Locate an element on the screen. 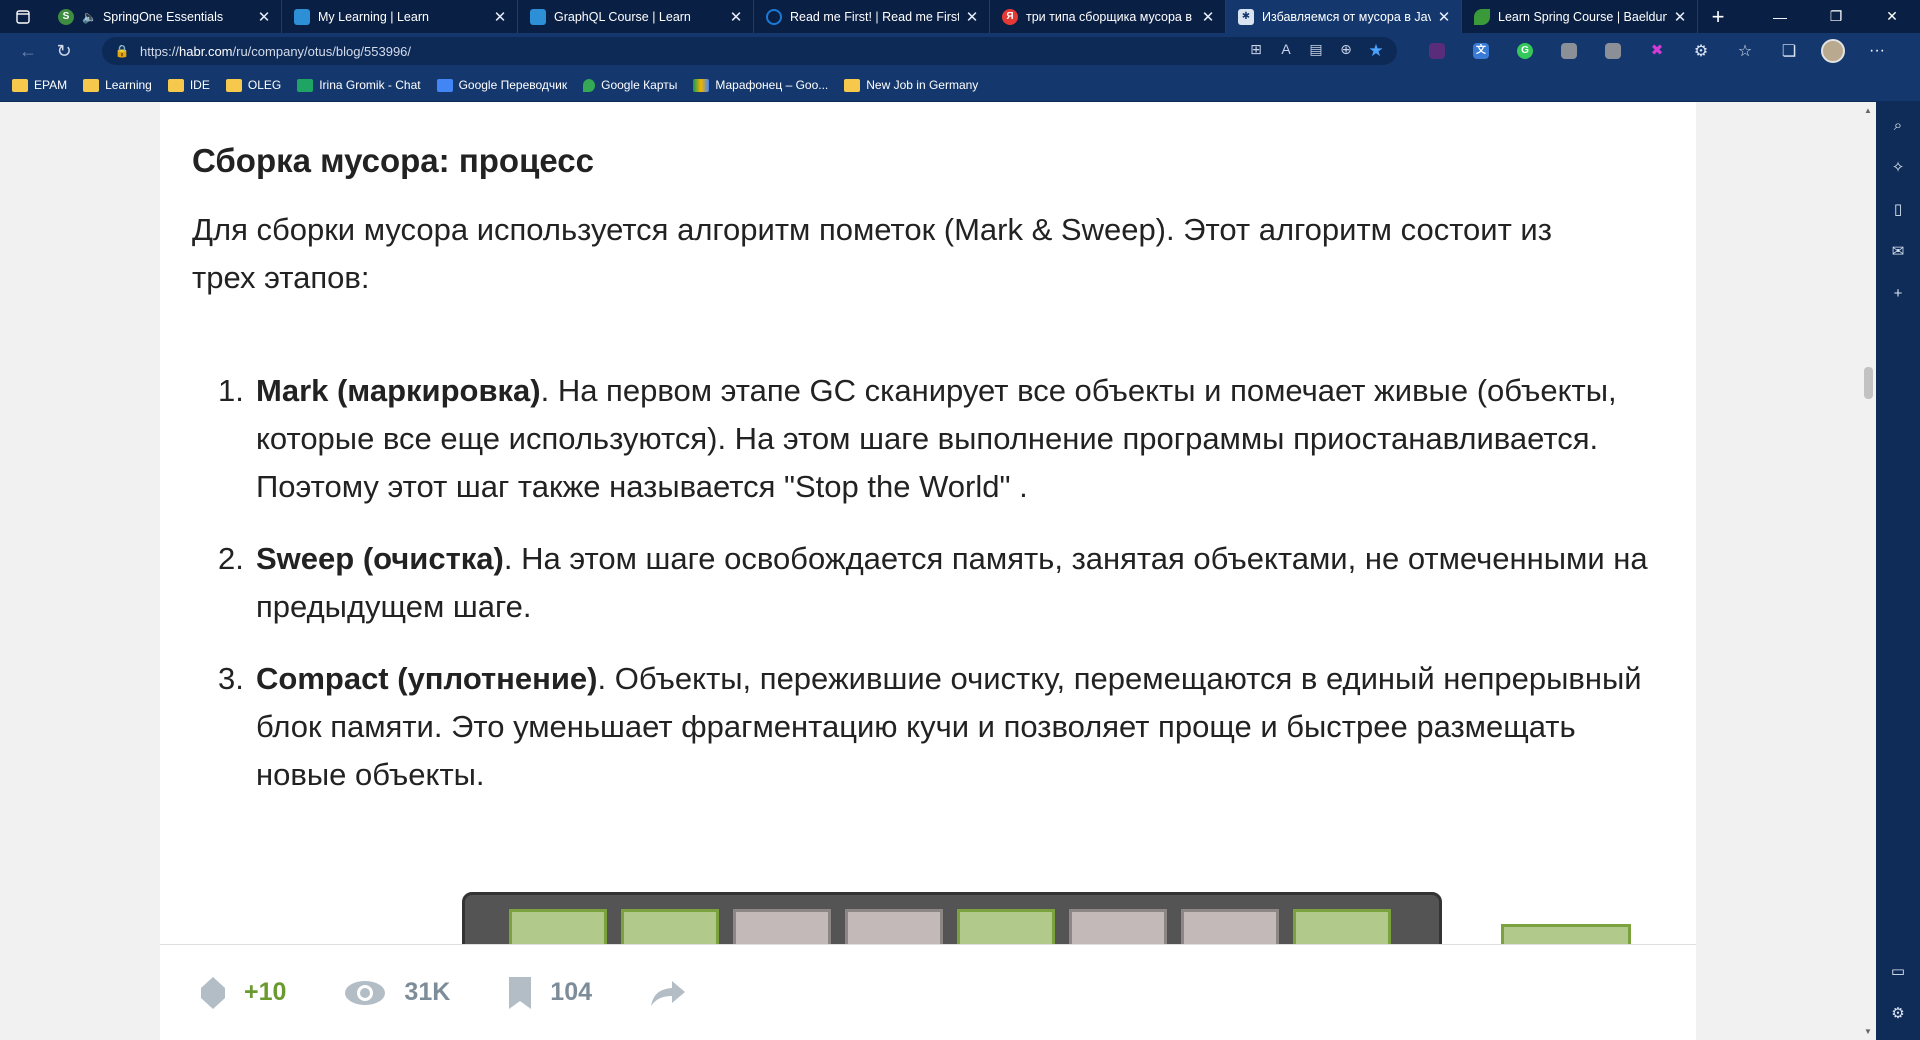  bookmark-irina-chat: Irina Gromik - Chat is located at coordinates (359, 85).